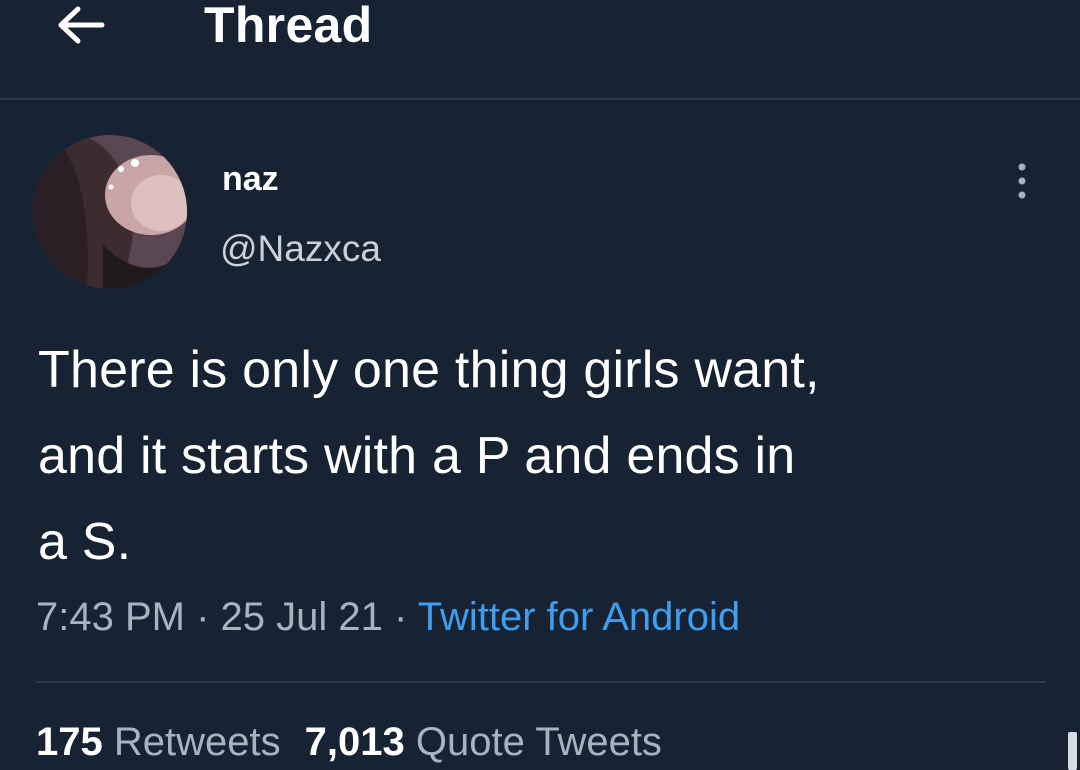  I want to click on tweet-text-line: There is only one thing girls want,, so click(429, 370).